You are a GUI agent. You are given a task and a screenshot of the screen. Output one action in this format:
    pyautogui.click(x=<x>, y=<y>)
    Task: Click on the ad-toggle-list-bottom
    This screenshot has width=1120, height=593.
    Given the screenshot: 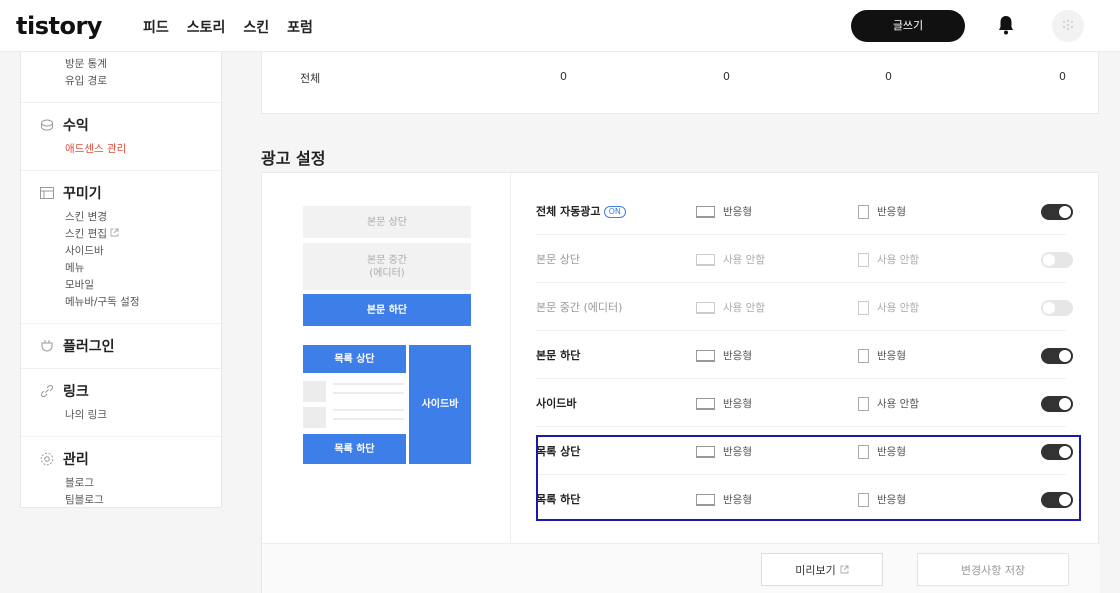 What is the action you would take?
    pyautogui.click(x=1057, y=500)
    